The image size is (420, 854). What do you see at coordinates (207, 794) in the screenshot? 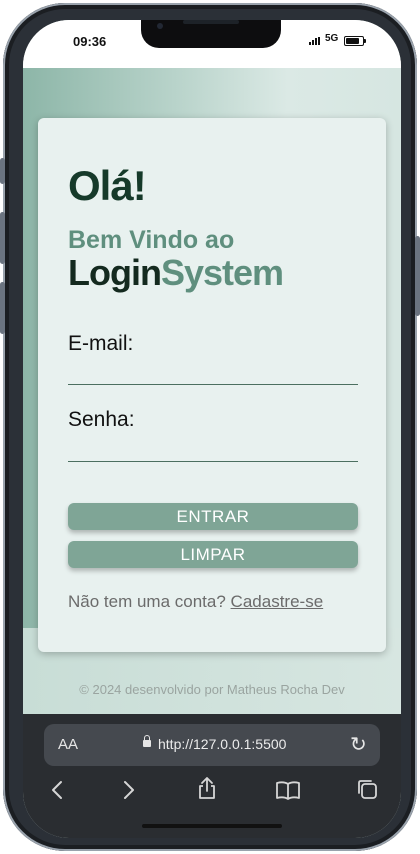
I see `share-icon` at bounding box center [207, 794].